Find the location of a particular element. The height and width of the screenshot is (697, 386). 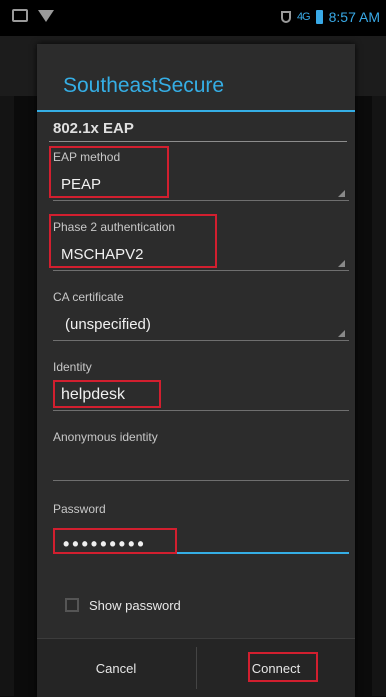

show-password-label: Show password is located at coordinates (135, 605).